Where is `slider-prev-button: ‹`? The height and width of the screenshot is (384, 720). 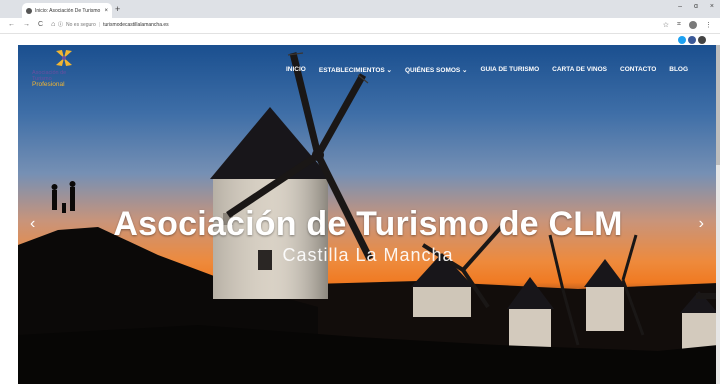 slider-prev-button: ‹ is located at coordinates (32, 224).